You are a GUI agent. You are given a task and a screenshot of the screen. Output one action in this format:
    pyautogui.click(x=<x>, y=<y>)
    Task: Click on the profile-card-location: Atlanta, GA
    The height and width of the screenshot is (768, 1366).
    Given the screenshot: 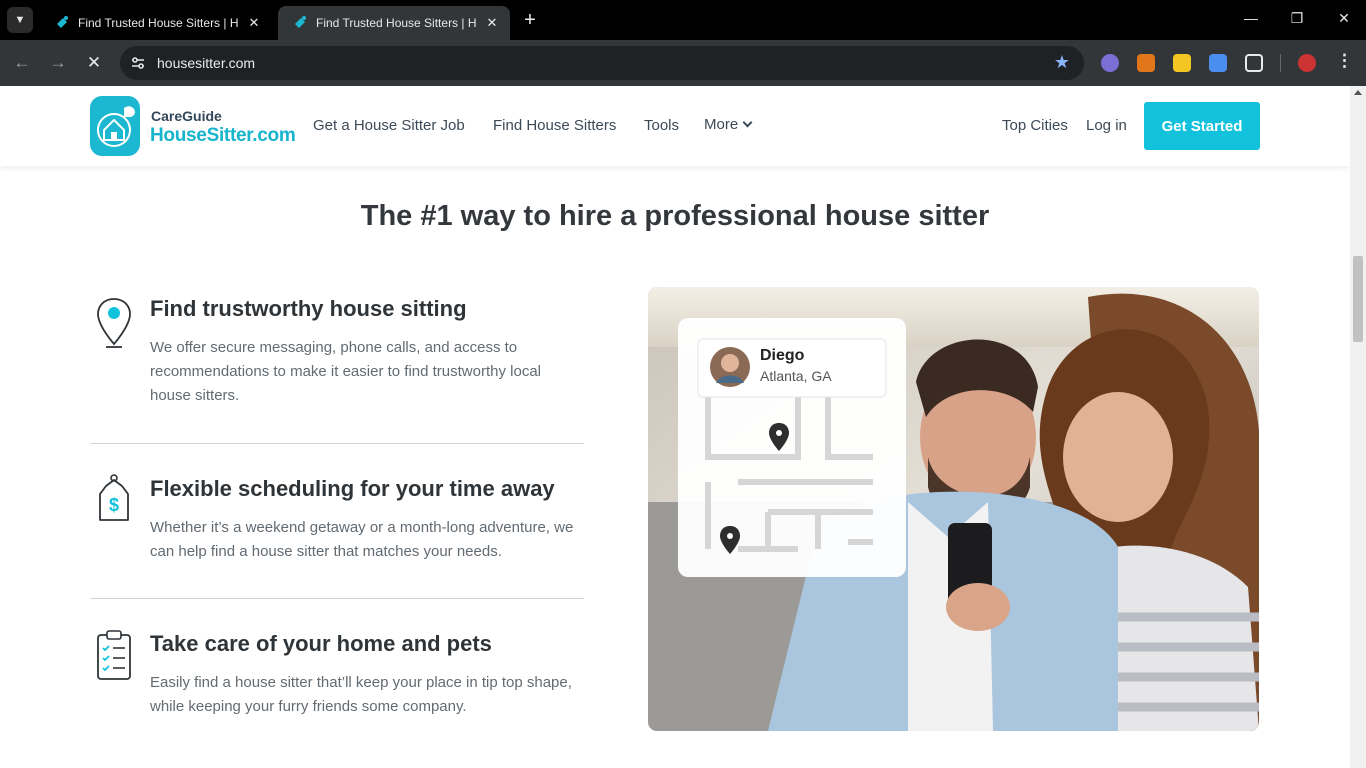 What is the action you would take?
    pyautogui.click(x=796, y=376)
    